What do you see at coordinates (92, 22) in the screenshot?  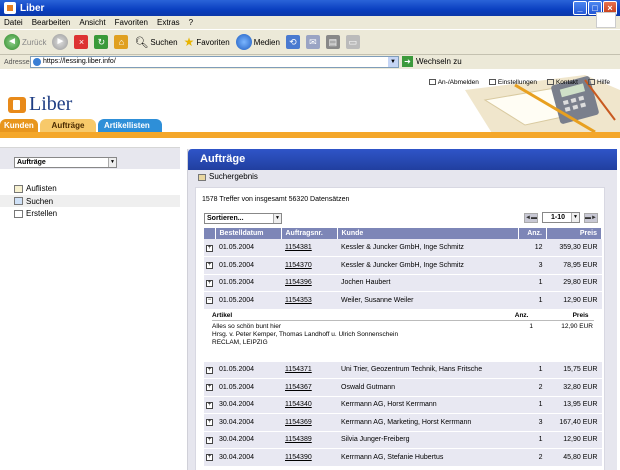 I see `menu-ansicht: Ansicht` at bounding box center [92, 22].